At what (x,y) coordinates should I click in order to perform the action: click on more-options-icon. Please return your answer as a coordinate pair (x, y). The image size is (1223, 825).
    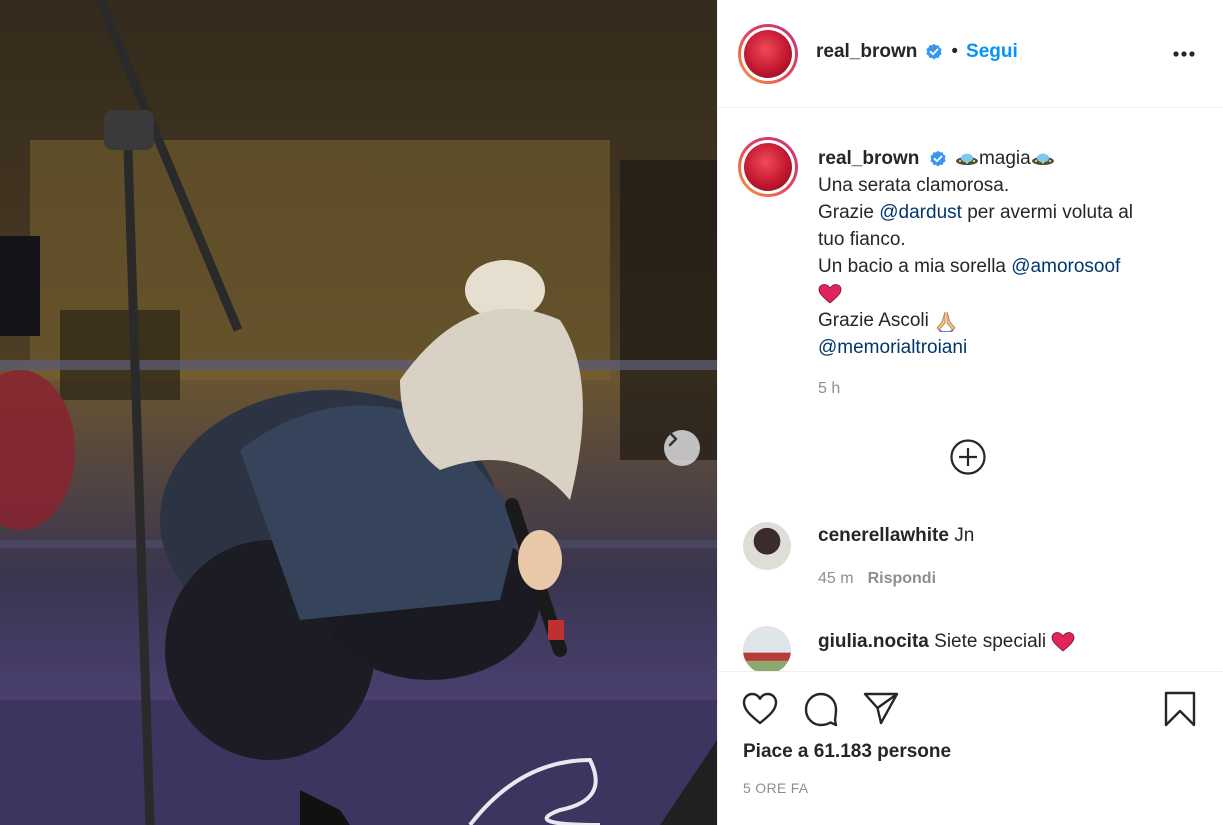
    Looking at the image, I should click on (1184, 54).